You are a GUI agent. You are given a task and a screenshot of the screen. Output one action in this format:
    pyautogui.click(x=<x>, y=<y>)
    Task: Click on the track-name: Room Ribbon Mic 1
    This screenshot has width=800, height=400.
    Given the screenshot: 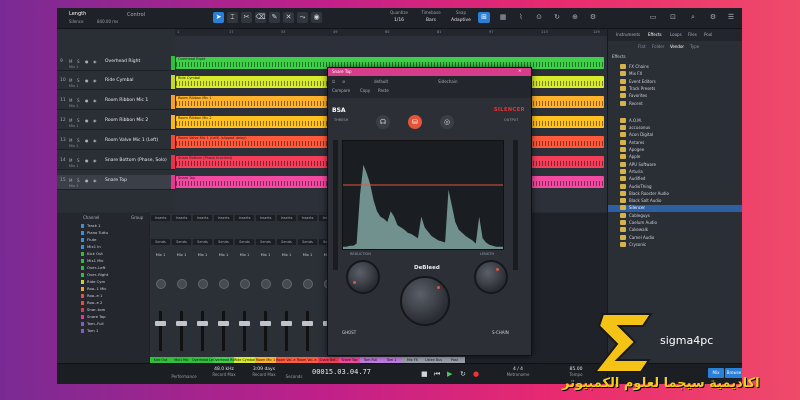 What is the action you would take?
    pyautogui.click(x=126, y=100)
    